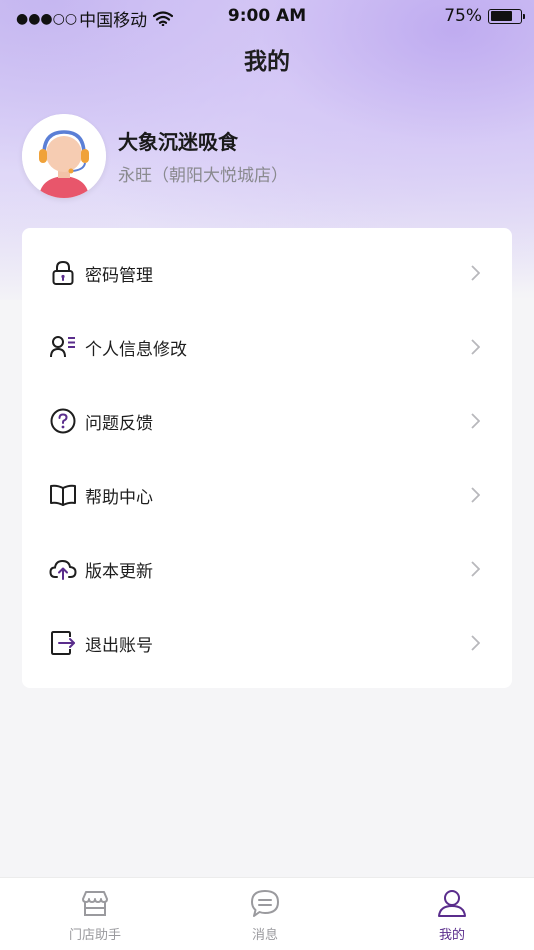 The width and height of the screenshot is (534, 950). I want to click on tab-label: 门店助手, so click(94, 935).